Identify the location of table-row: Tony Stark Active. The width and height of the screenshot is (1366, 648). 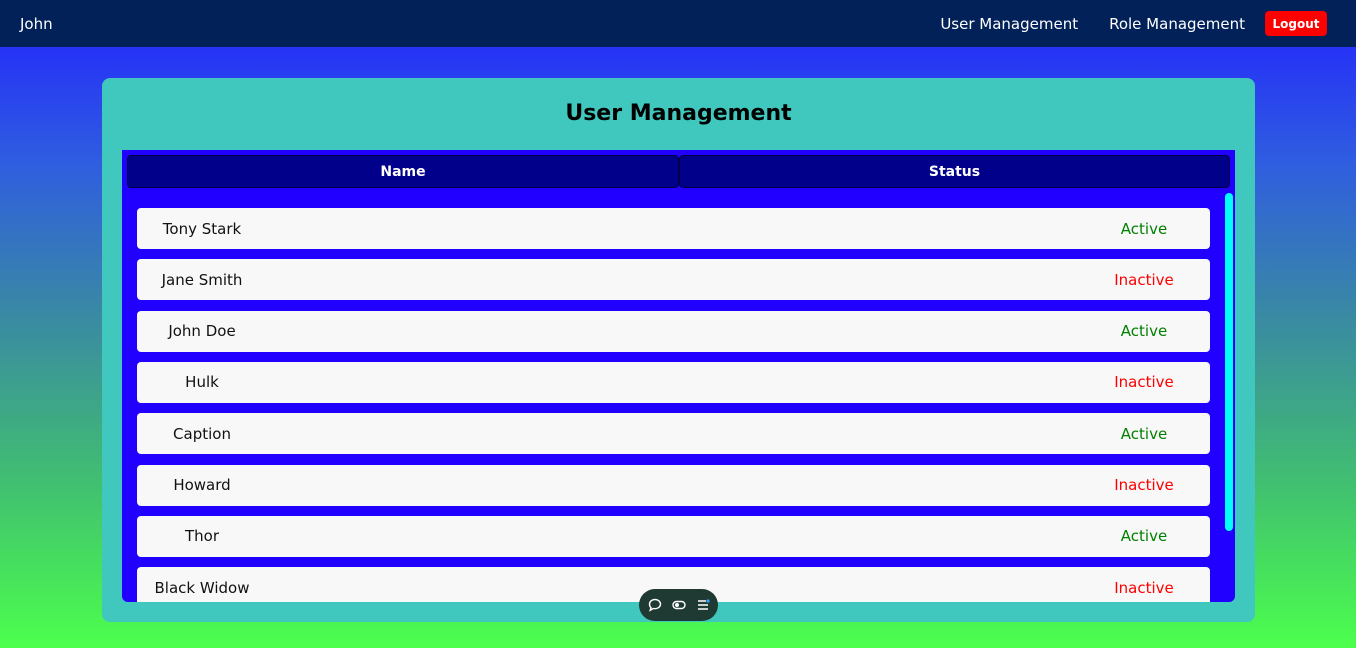
(673, 228).